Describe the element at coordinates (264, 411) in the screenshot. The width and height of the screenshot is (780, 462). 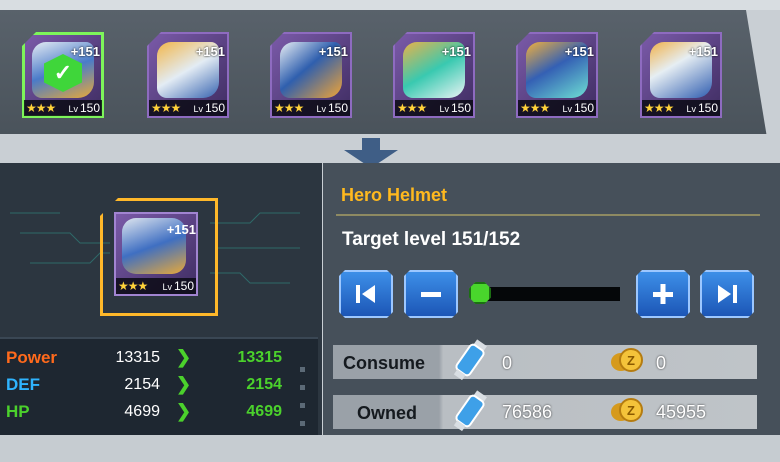
I see `stat-next: 4699` at that location.